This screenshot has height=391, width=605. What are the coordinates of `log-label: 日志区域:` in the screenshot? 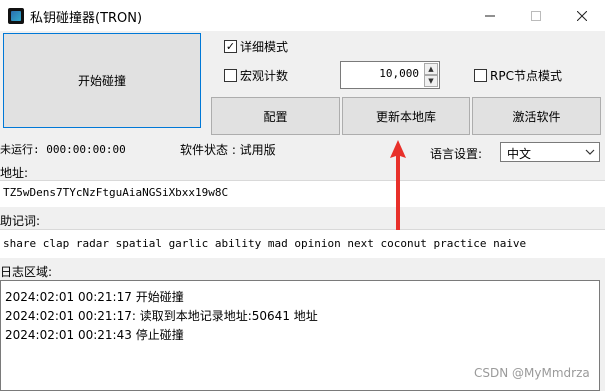 It's located at (26, 272).